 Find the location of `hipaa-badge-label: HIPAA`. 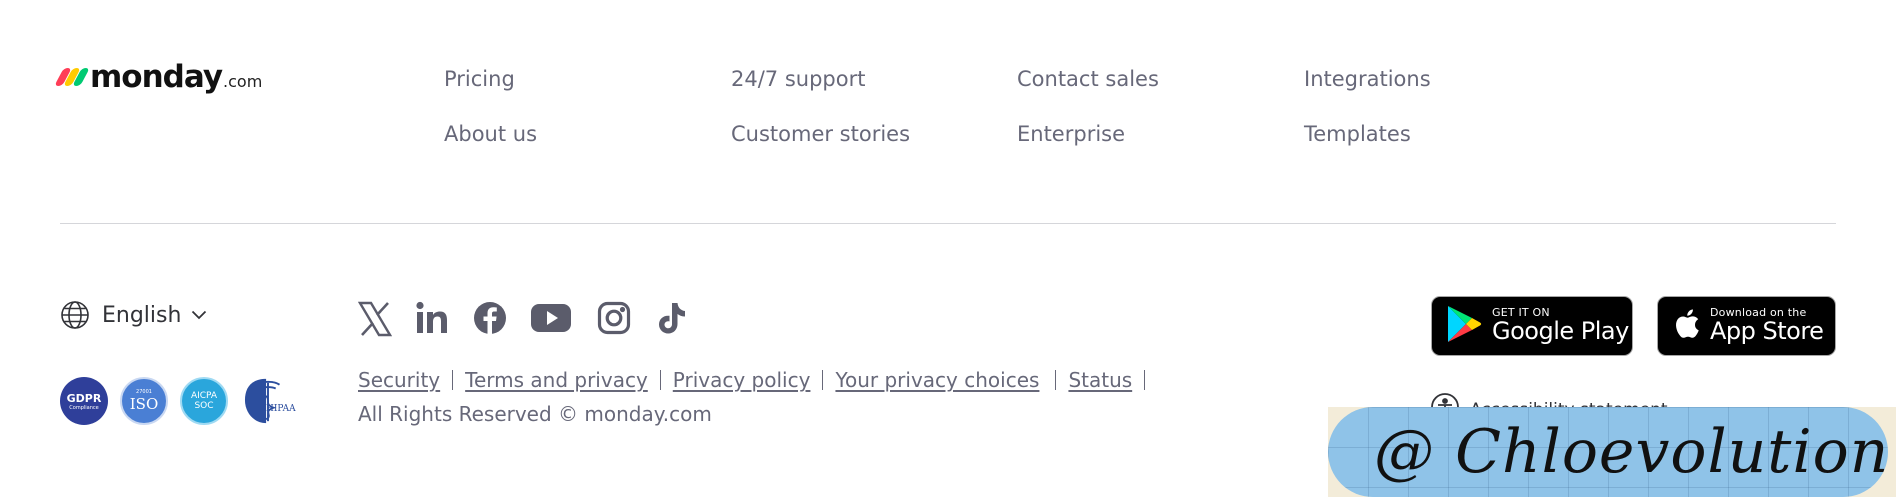

hipaa-badge-label: HIPAA is located at coordinates (281, 409).